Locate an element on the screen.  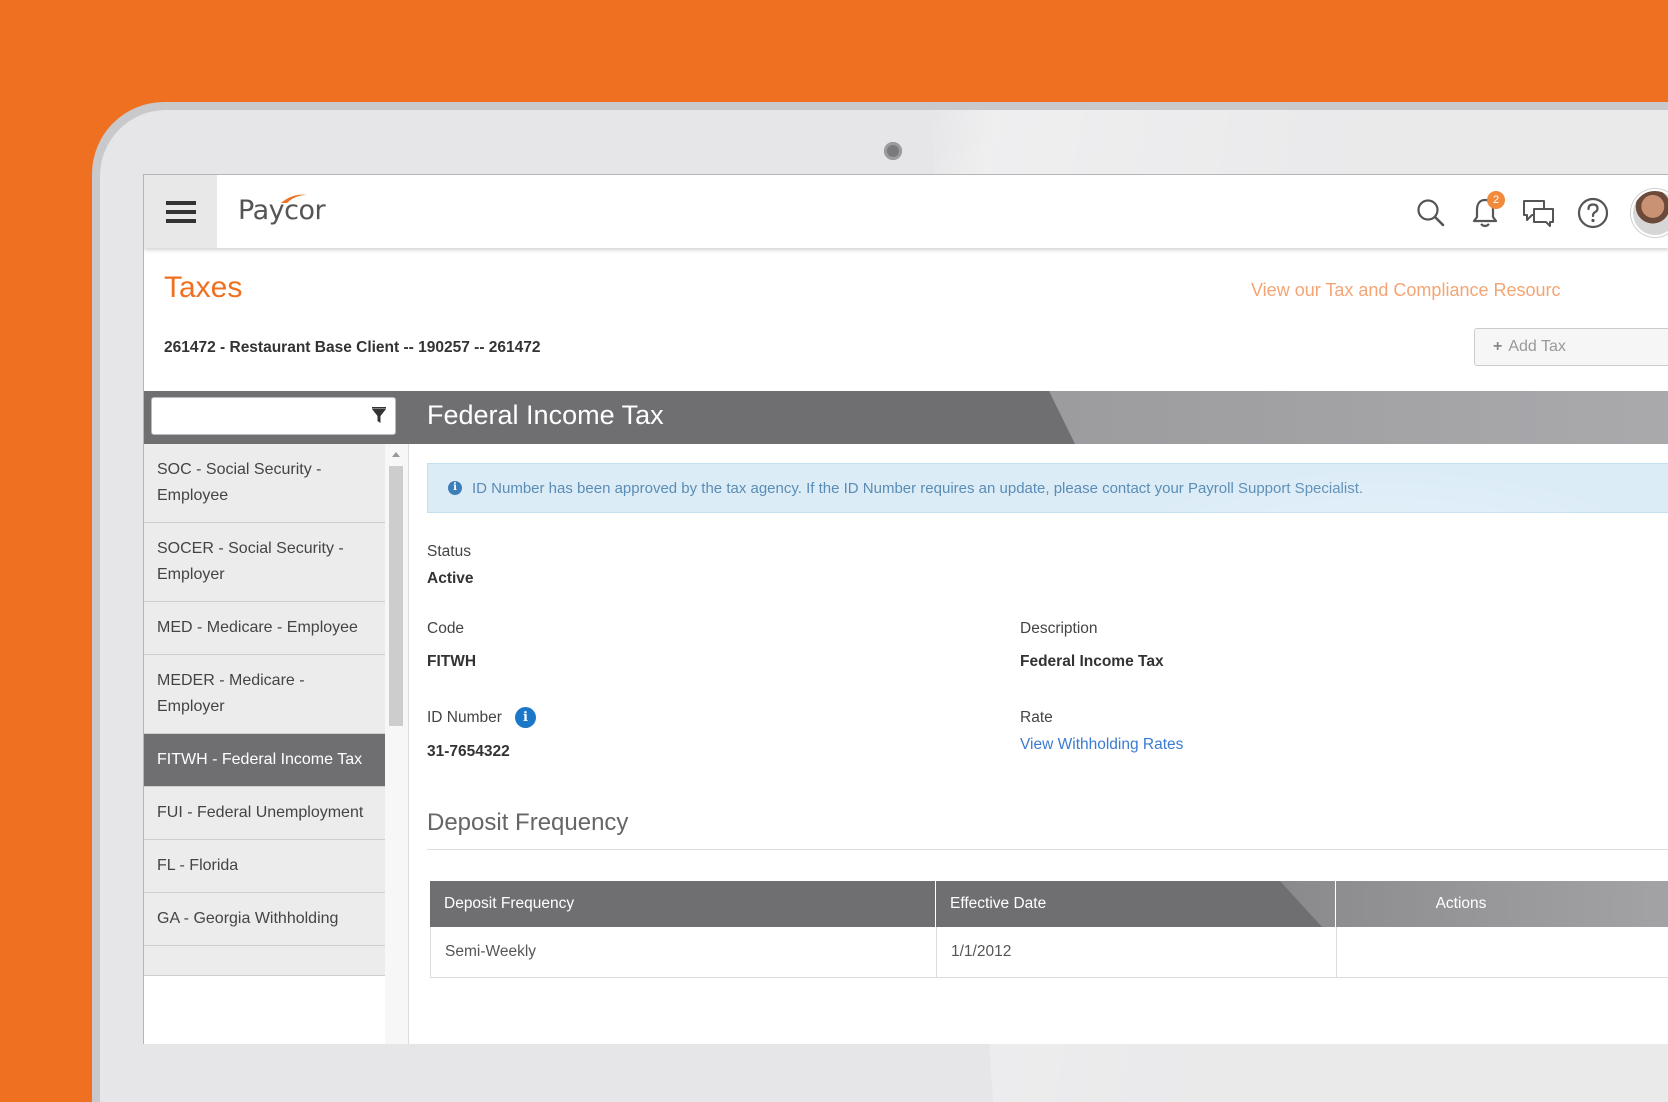
list-item-label: GA - Georgia Withholding is located at coordinates (248, 918).